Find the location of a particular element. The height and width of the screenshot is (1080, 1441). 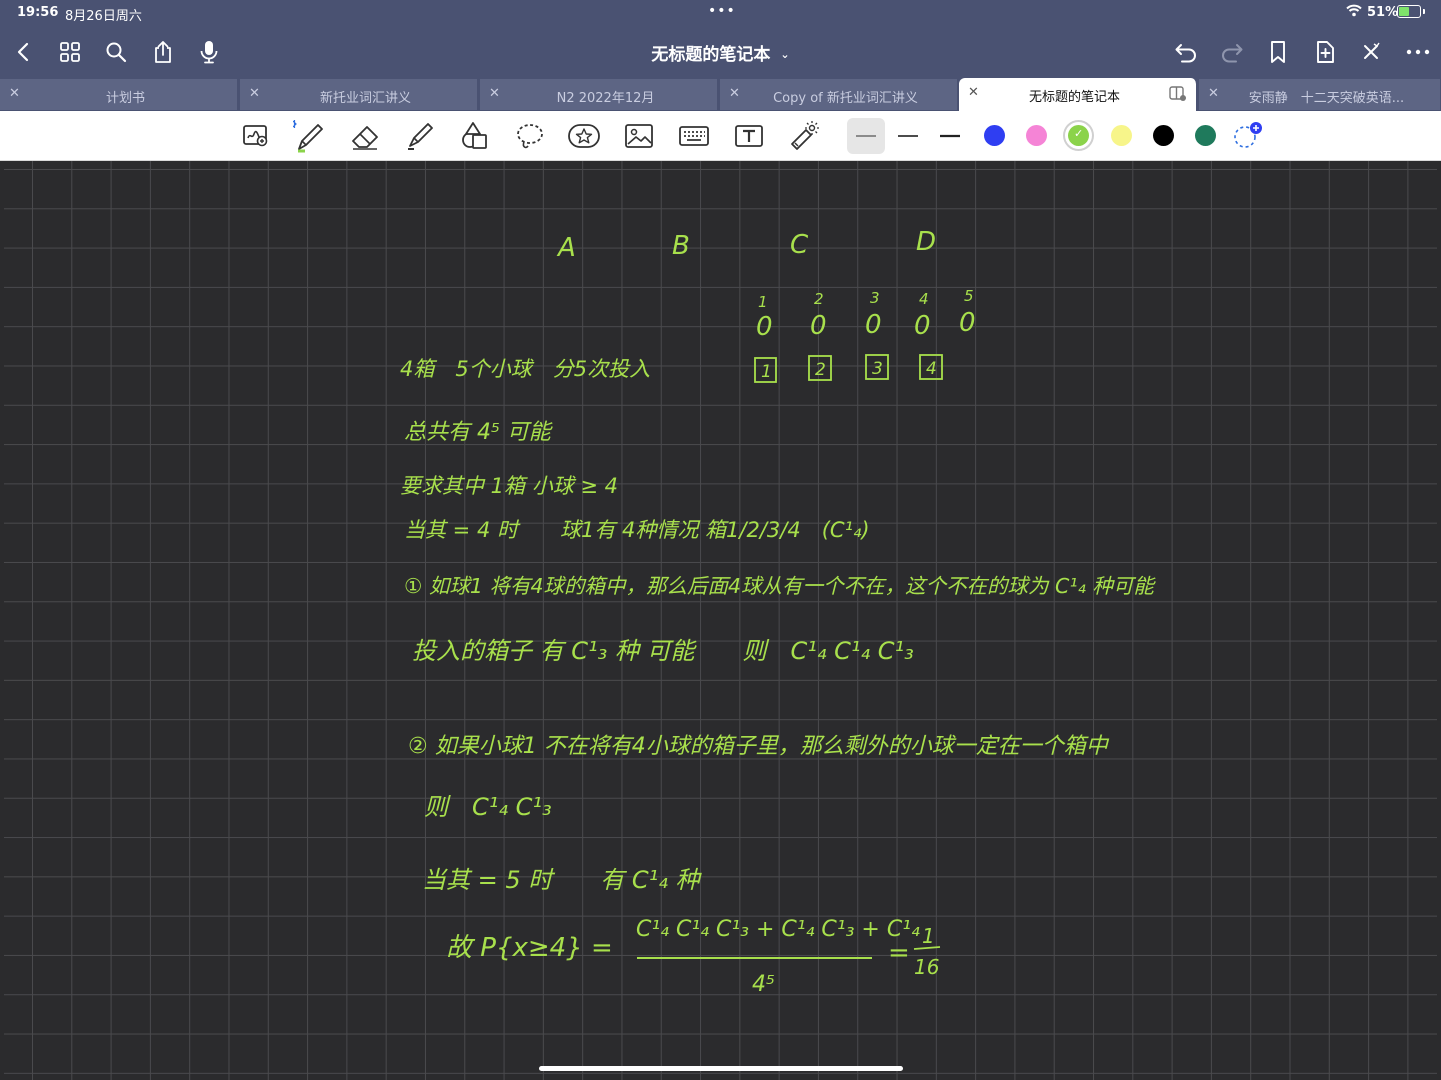

split-view-icon is located at coordinates (1178, 96).